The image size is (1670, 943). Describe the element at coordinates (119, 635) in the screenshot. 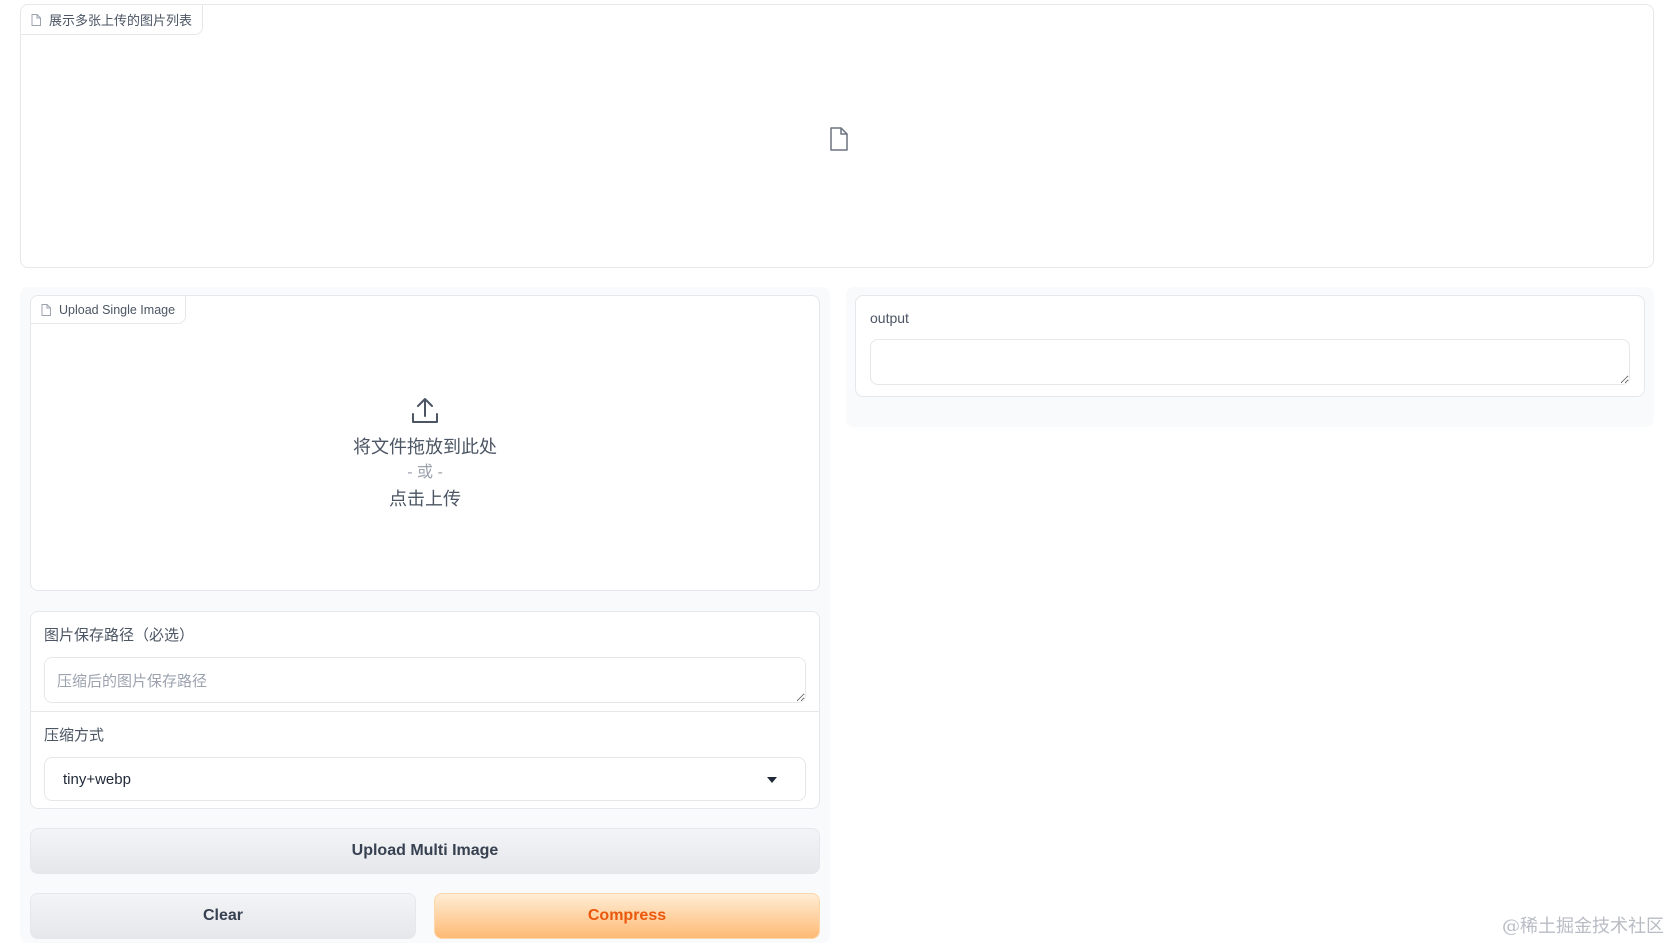

I see `save-path-label: 图片保存路径（必选）` at that location.